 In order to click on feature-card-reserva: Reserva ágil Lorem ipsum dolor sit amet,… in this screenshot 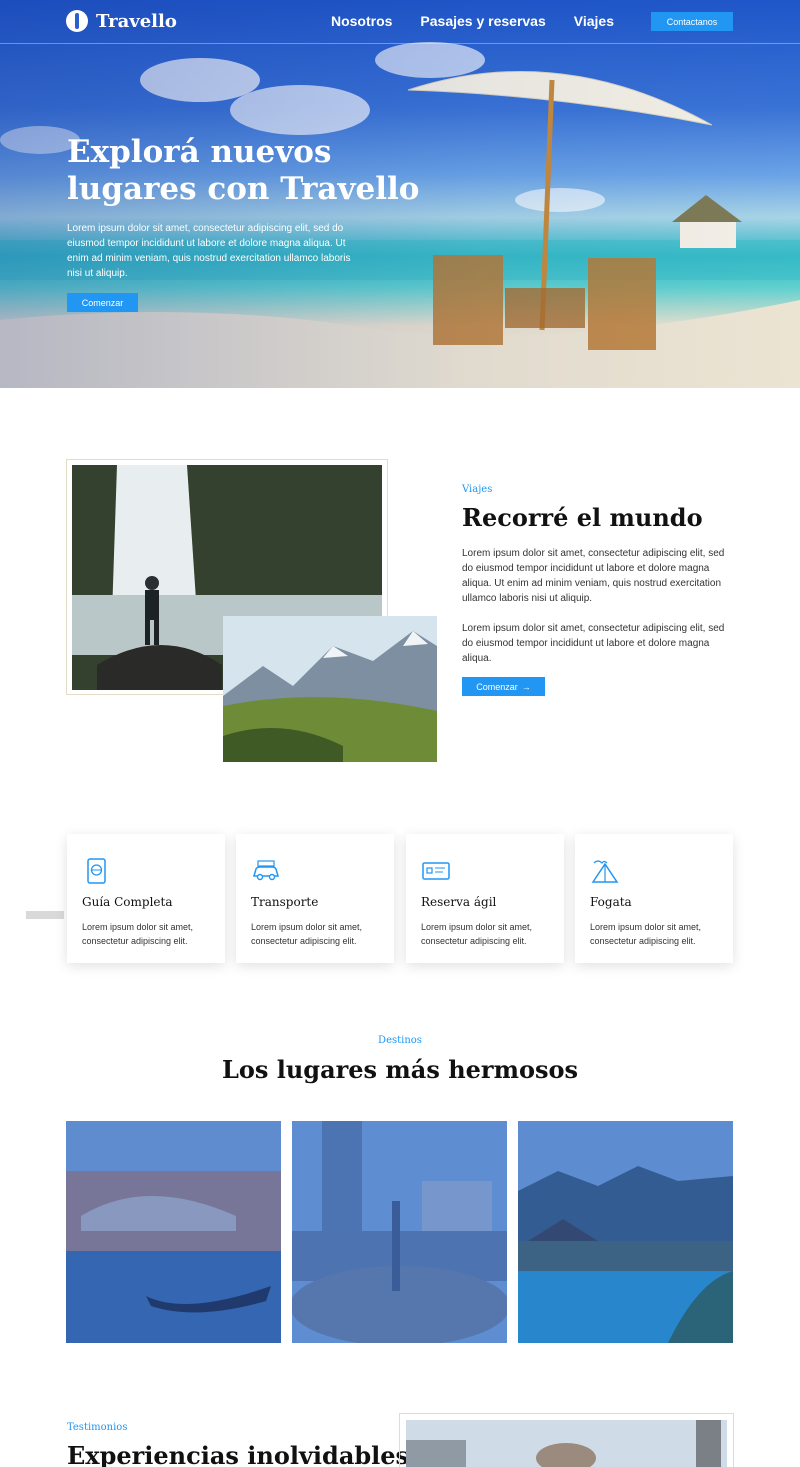, I will do `click(485, 898)`.